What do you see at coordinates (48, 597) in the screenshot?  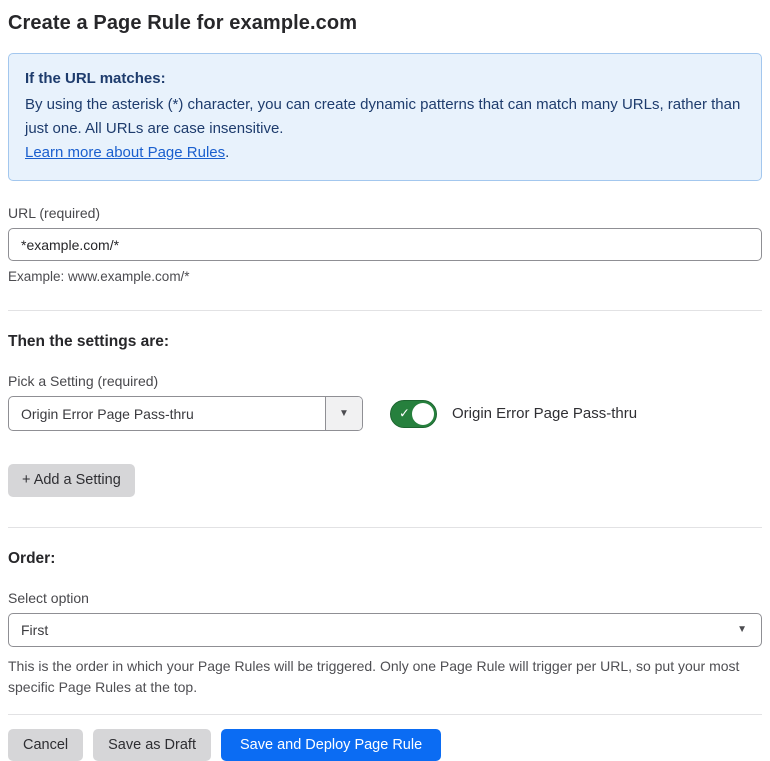 I see `order-select-label: Select option` at bounding box center [48, 597].